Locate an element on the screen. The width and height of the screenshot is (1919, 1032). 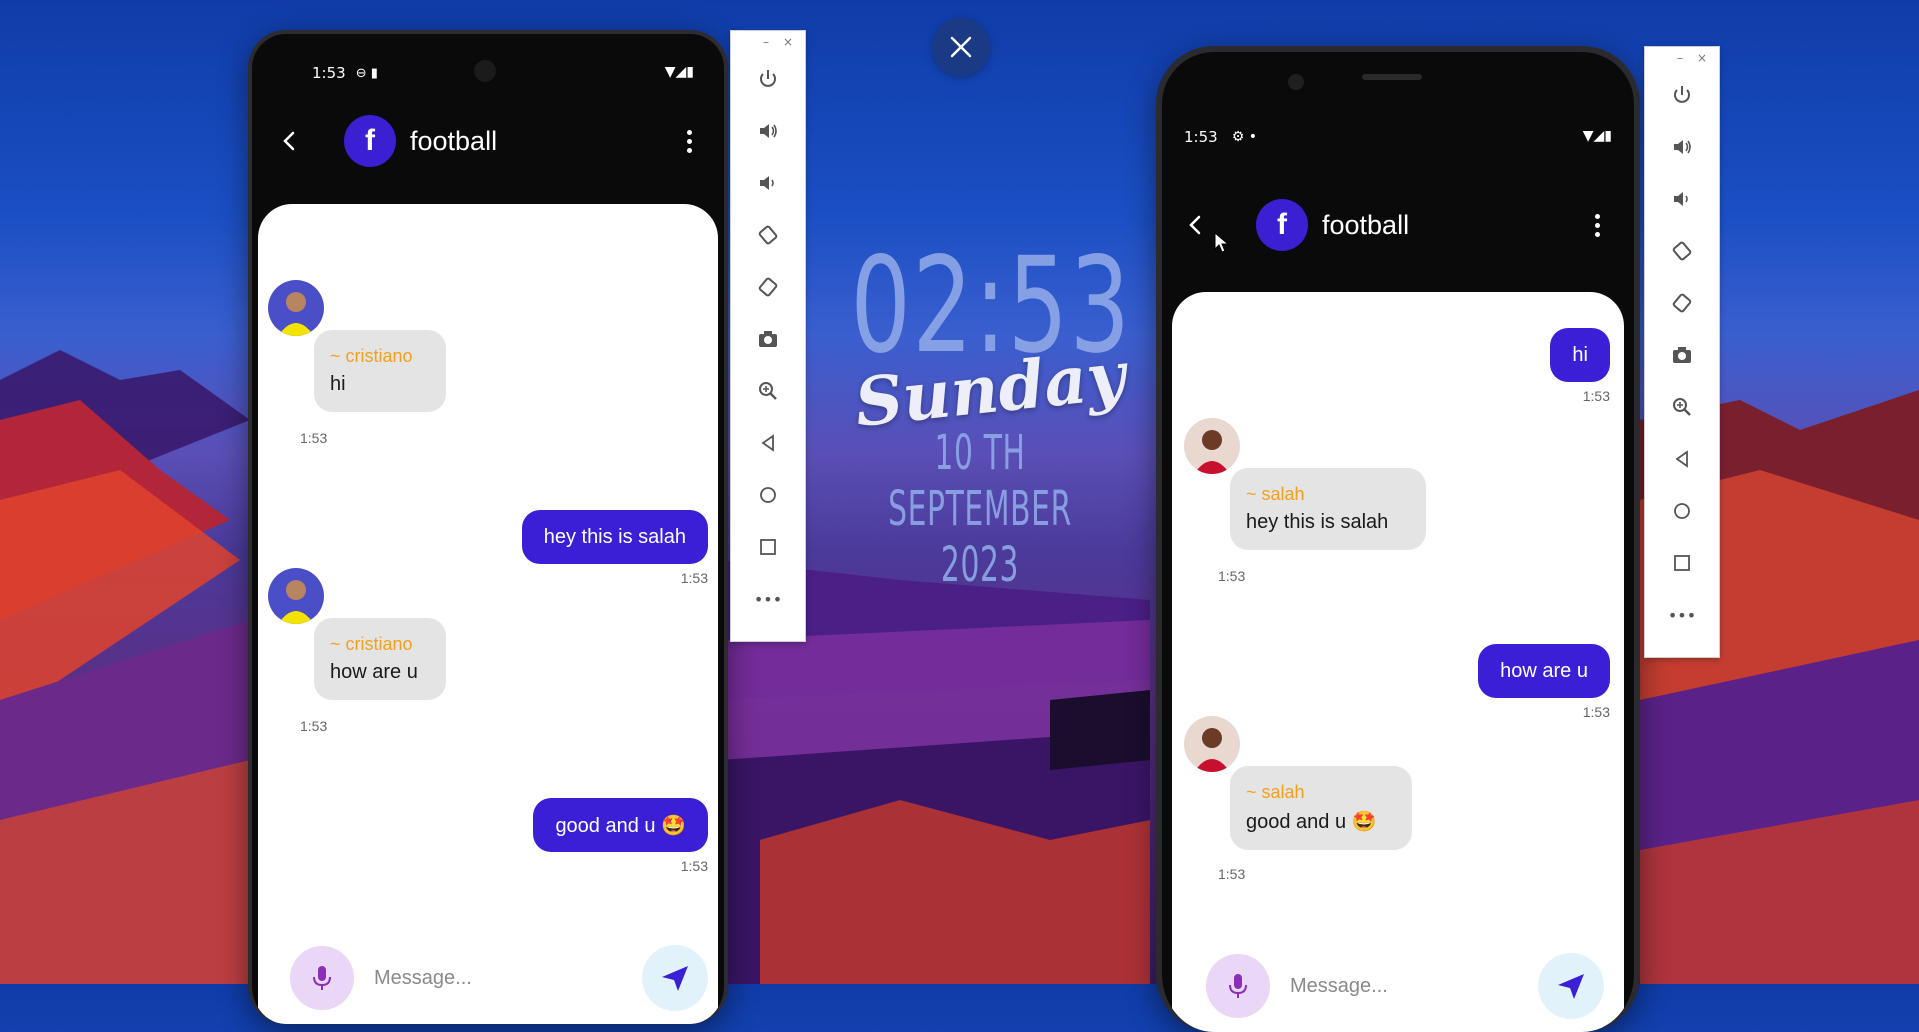
toolbar-window-controls: – × is located at coordinates (1682, 58).